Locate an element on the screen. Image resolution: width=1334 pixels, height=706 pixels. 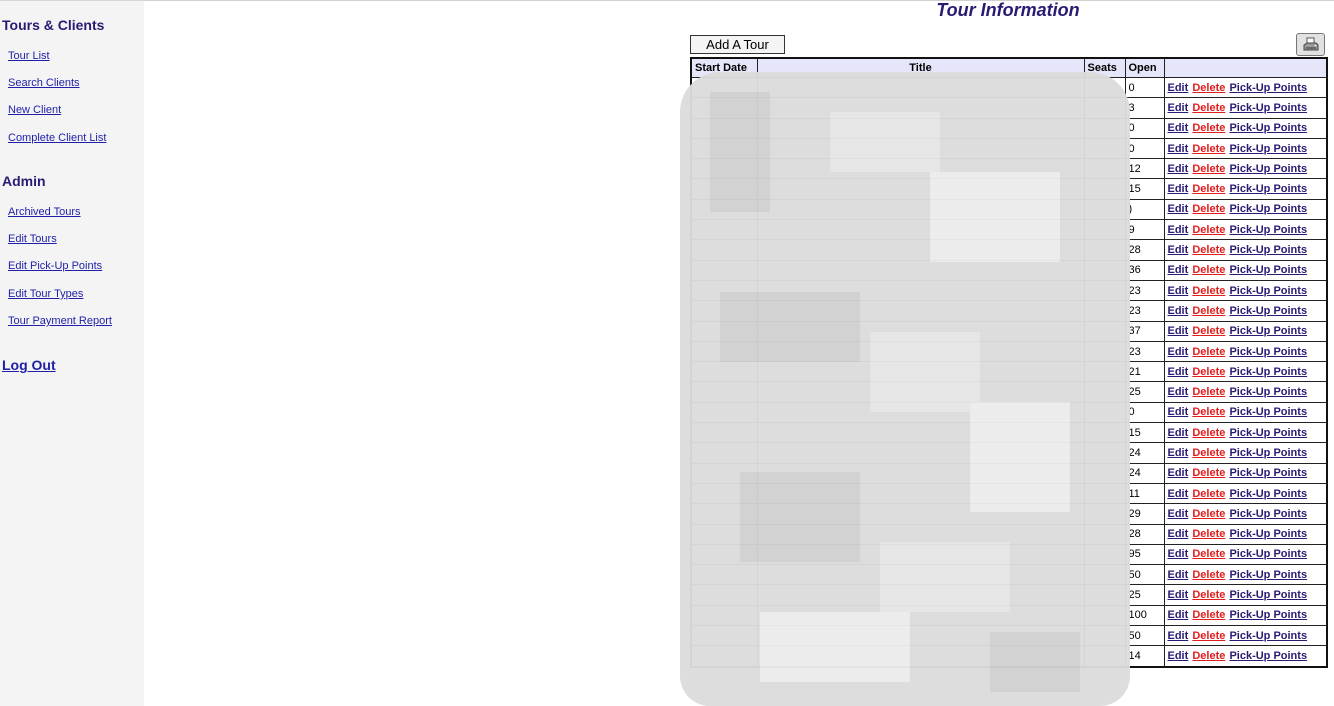
nav-complete-client-list: Complete Client List is located at coordinates (57, 138).